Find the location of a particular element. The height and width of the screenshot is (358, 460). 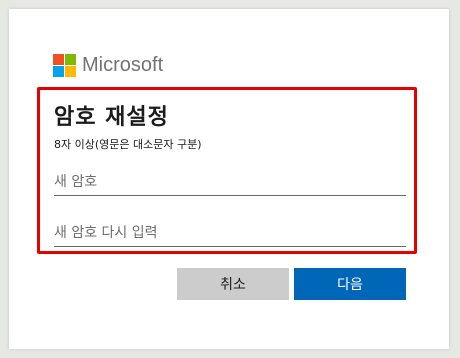

confirm-password-input is located at coordinates (230, 233).